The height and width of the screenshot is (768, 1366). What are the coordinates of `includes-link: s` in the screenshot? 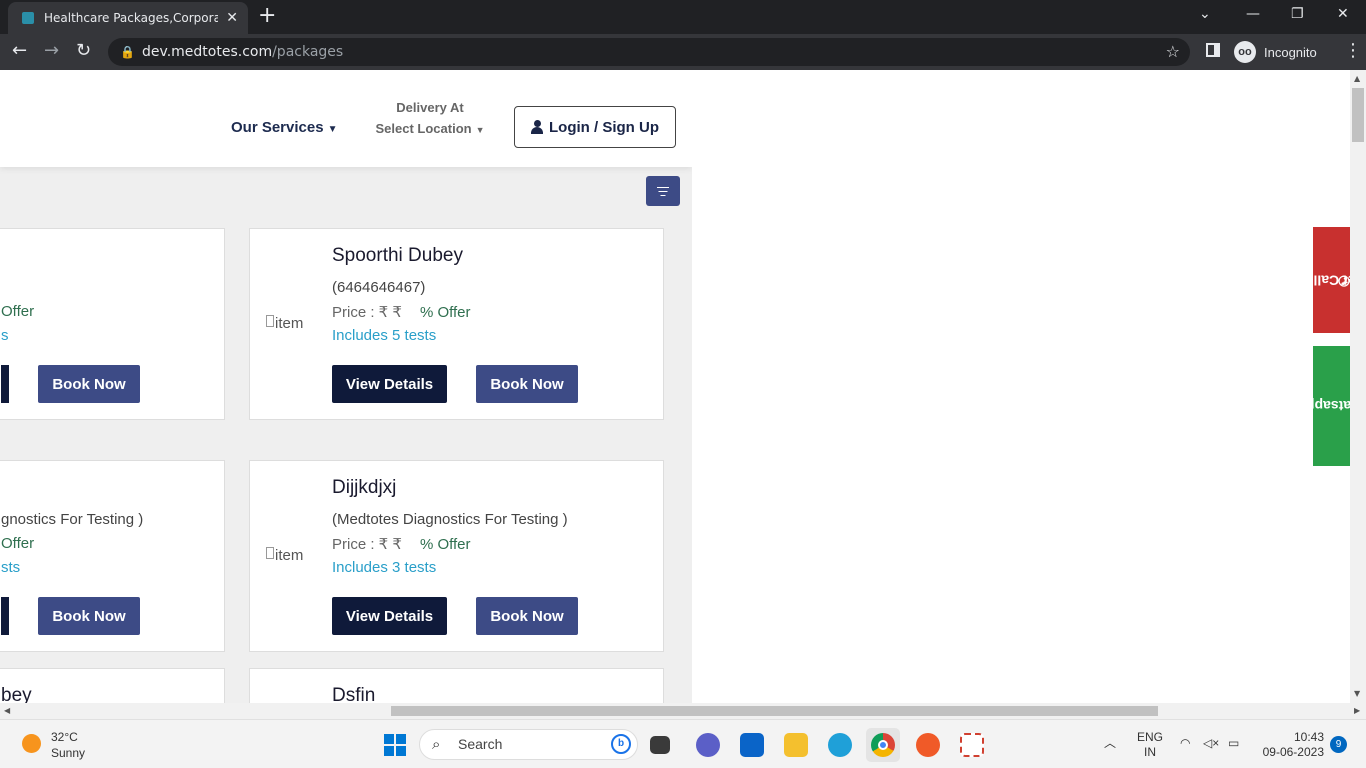 It's located at (5, 335).